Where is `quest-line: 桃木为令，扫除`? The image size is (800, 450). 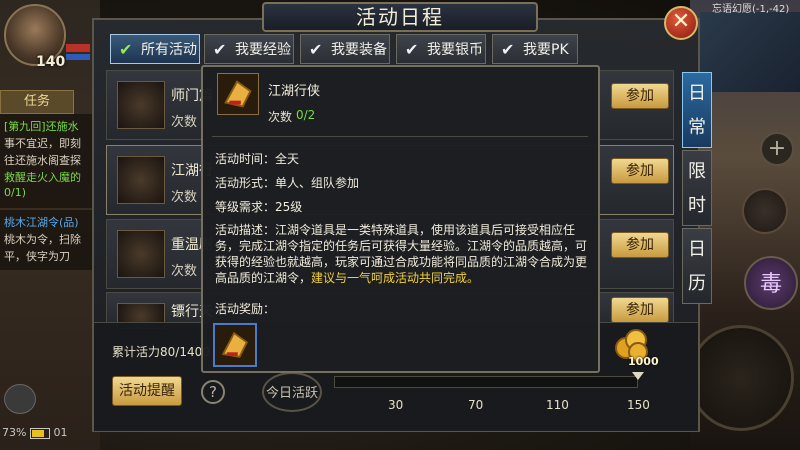 quest-line: 桃木为令，扫除 is located at coordinates (42, 239).